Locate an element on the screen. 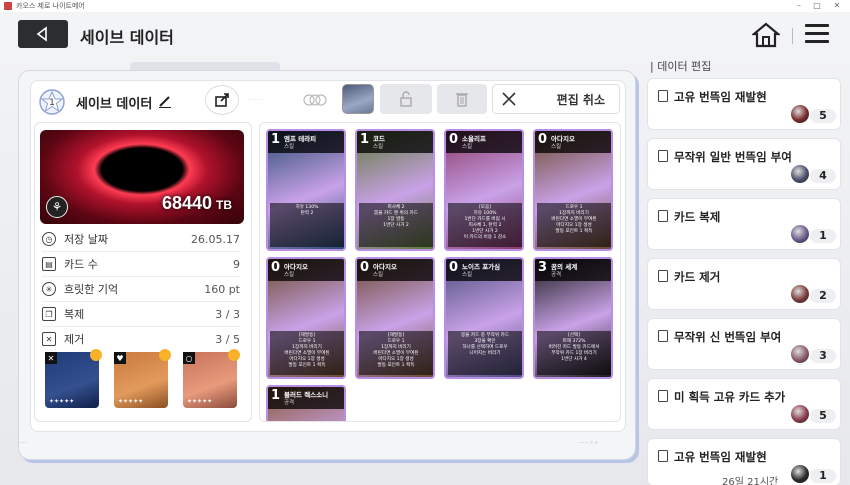  share-icon is located at coordinates (222, 100).